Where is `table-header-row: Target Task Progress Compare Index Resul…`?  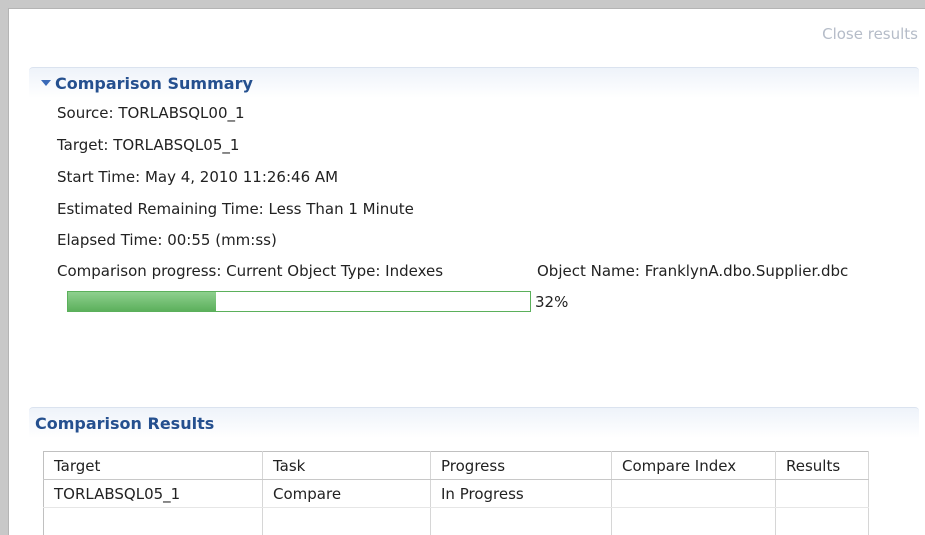
table-header-row: Target Task Progress Compare Index Resul… is located at coordinates (456, 466).